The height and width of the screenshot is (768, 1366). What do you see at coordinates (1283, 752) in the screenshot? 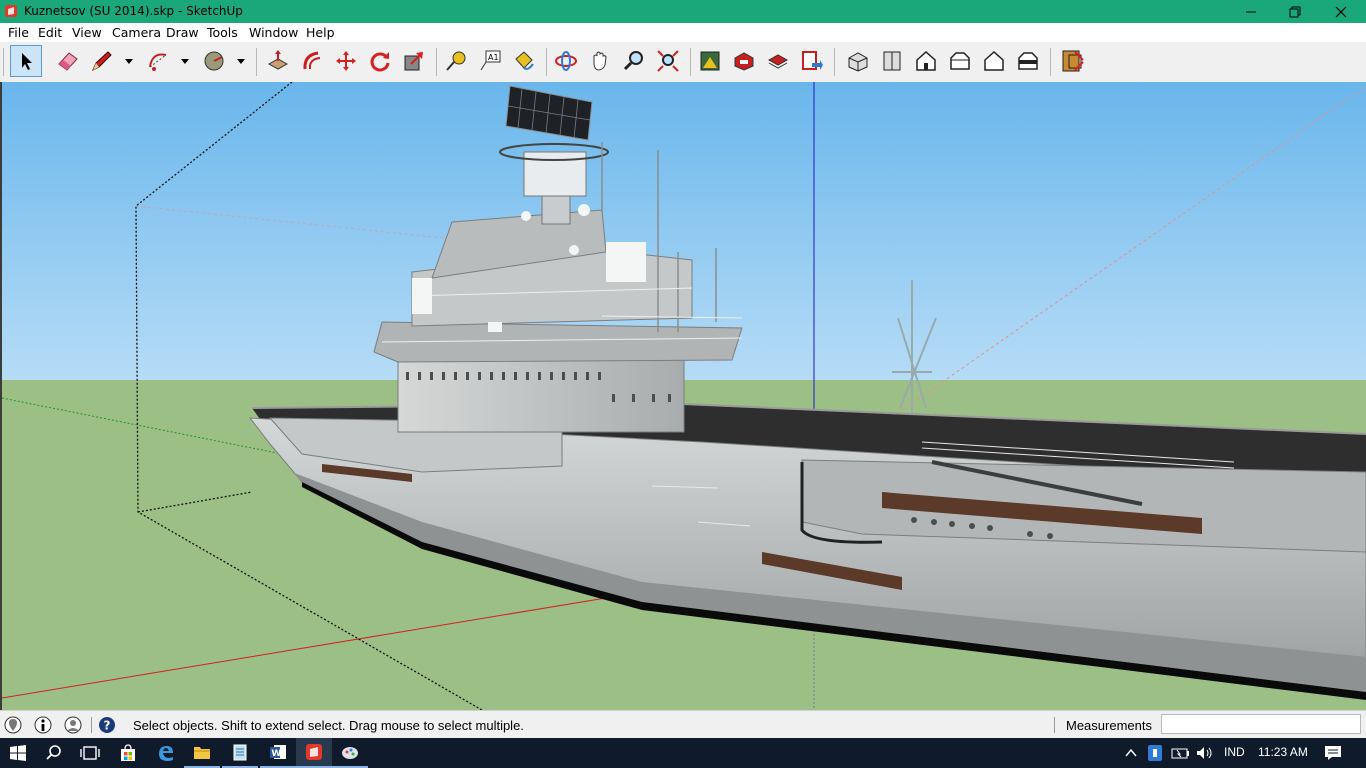
I see `clock: 11:23 AM` at bounding box center [1283, 752].